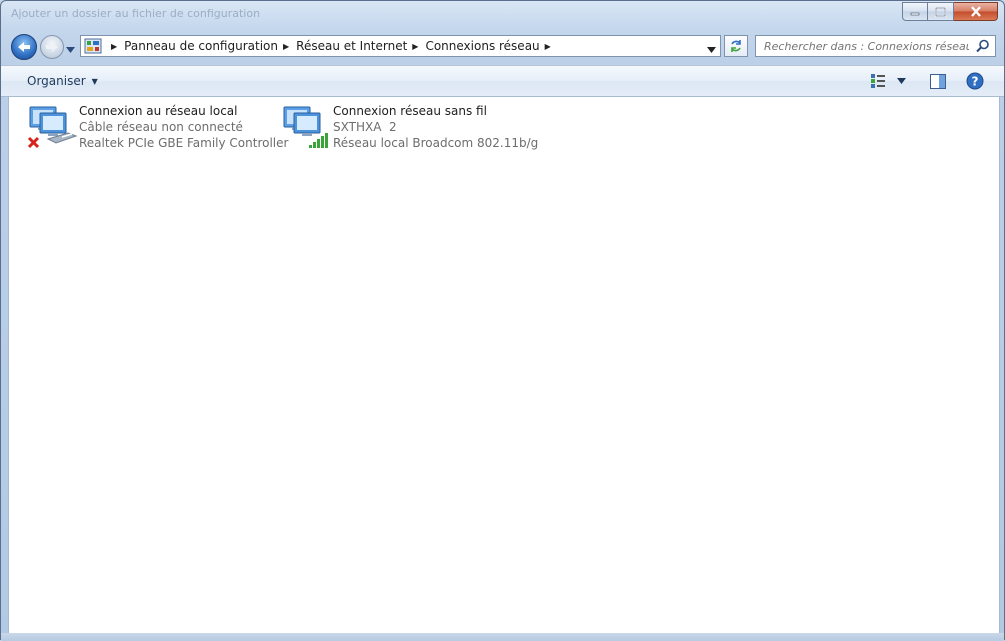 Image resolution: width=1005 pixels, height=641 pixels. I want to click on maximize-icon, so click(940, 11).